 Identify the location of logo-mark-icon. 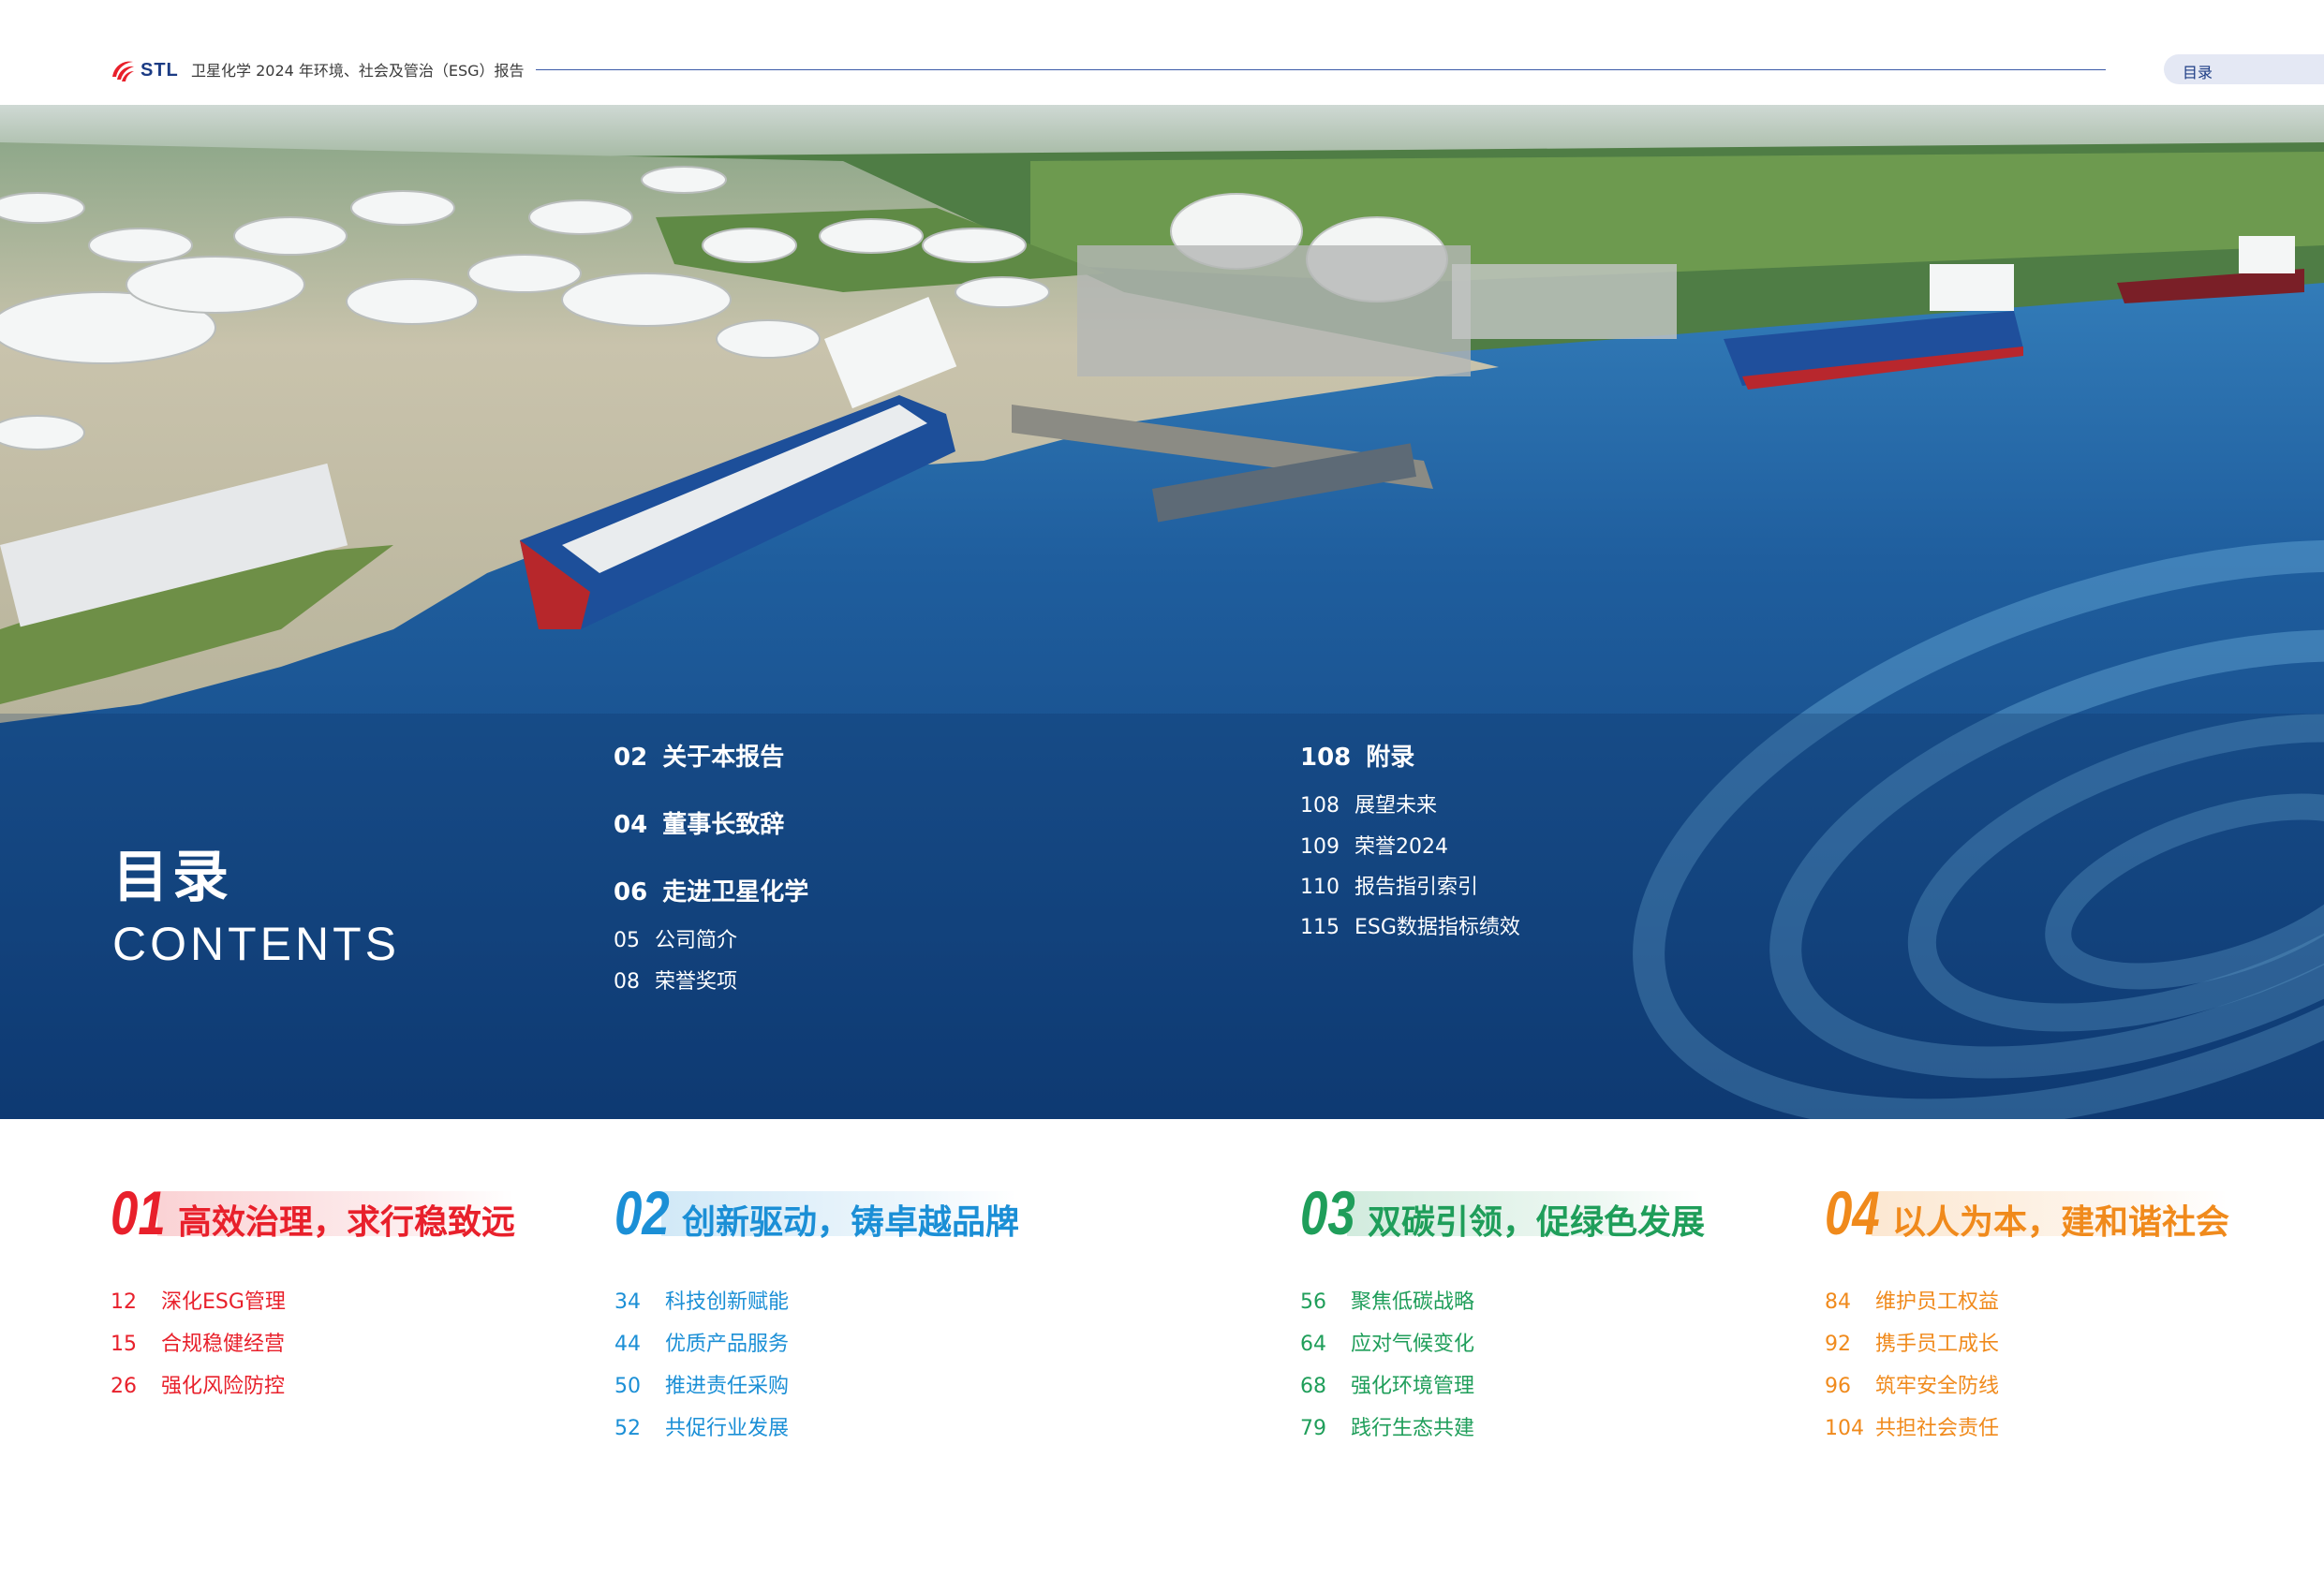
(123, 71).